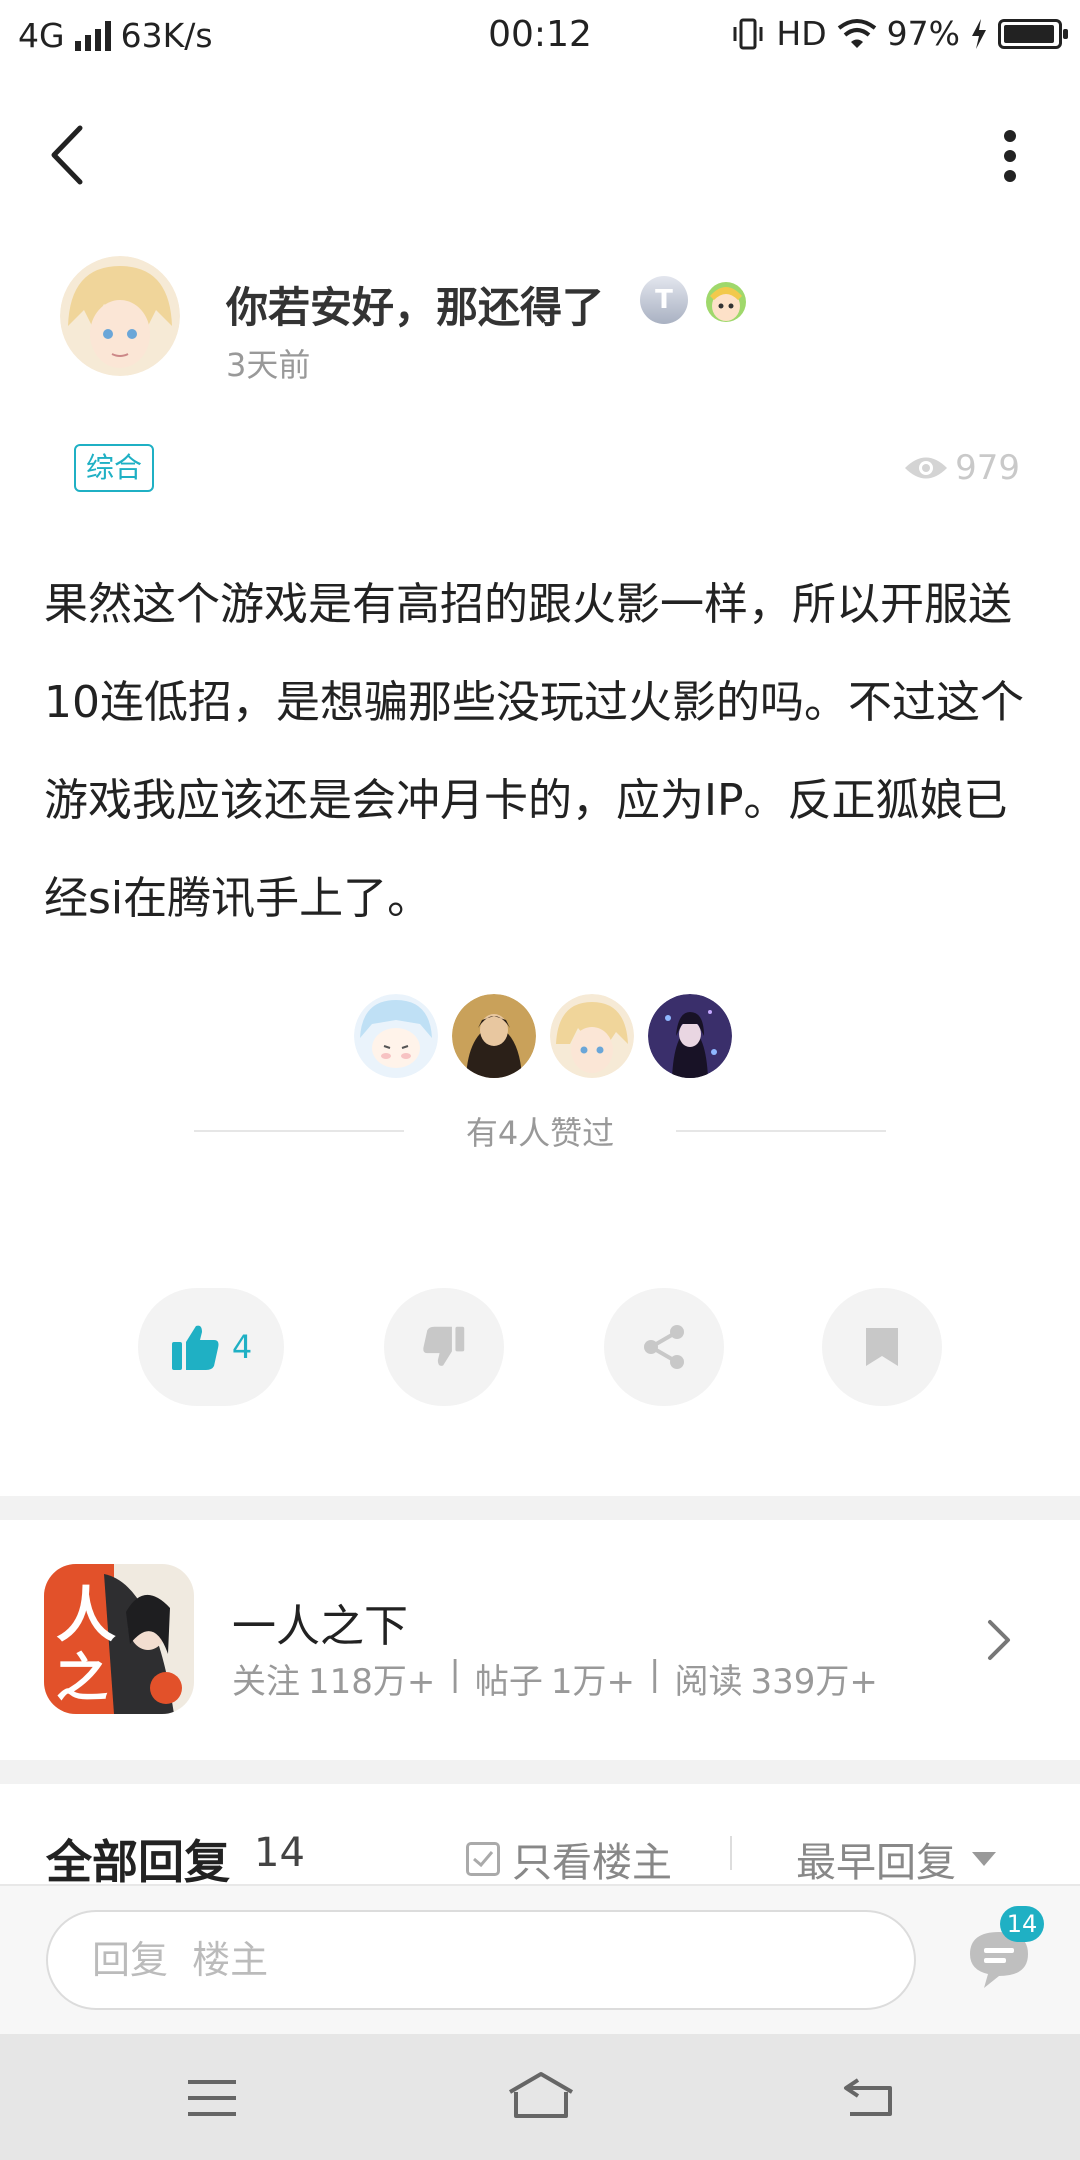  What do you see at coordinates (876, 1863) in the screenshot?
I see `sort-label: 最早回复` at bounding box center [876, 1863].